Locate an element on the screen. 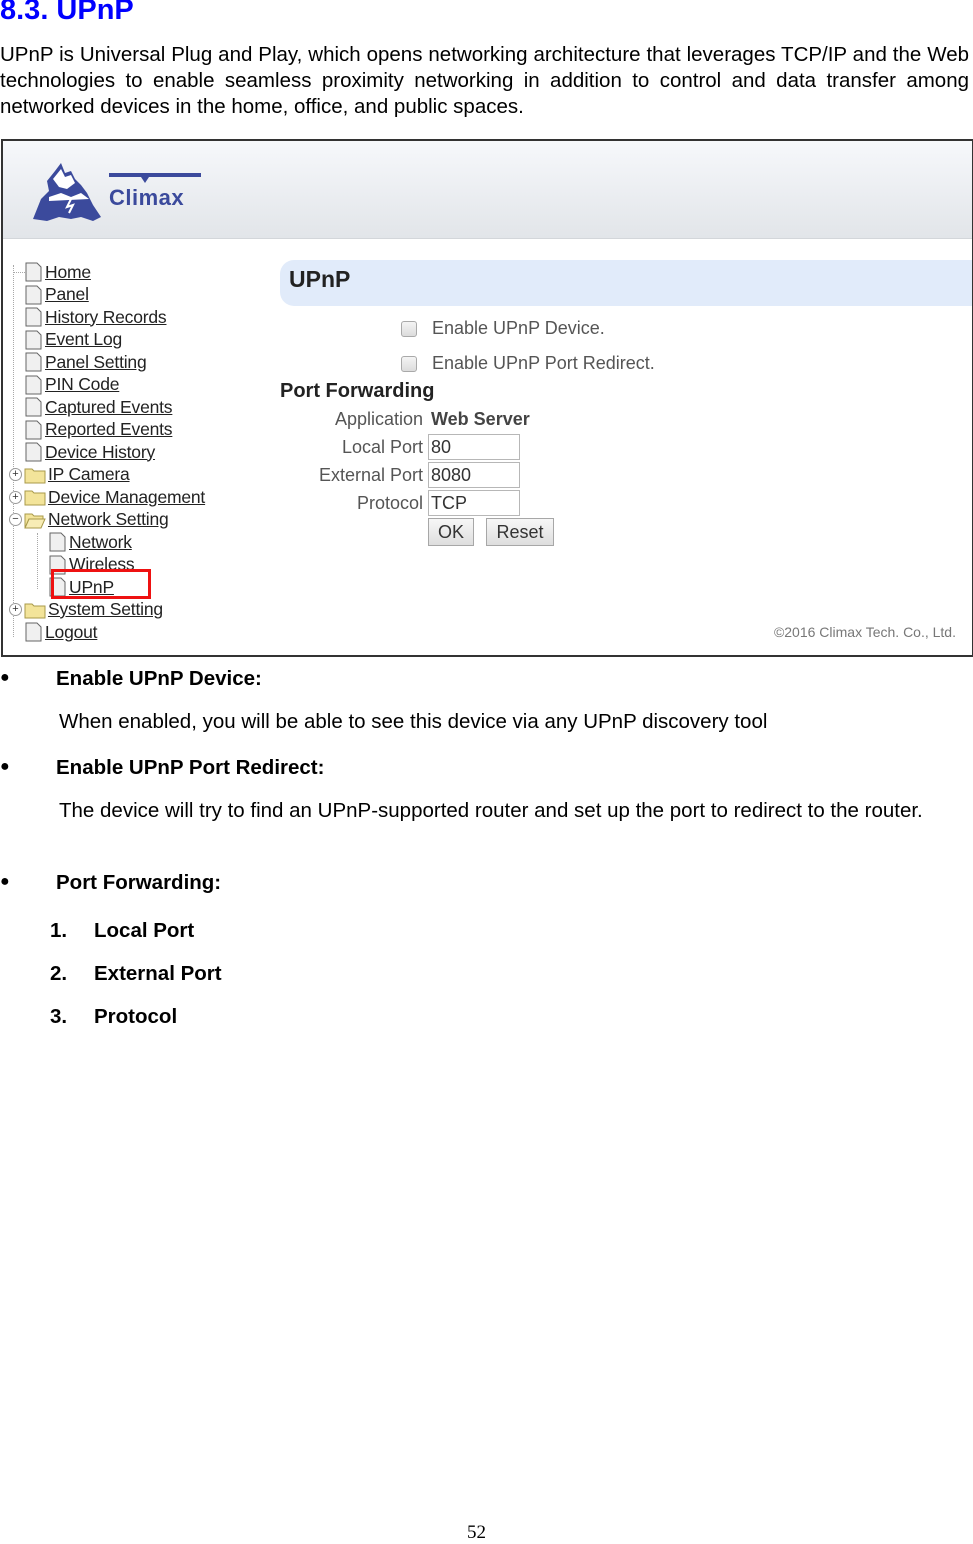 The image size is (973, 1544). ok-button: OK is located at coordinates (451, 532).